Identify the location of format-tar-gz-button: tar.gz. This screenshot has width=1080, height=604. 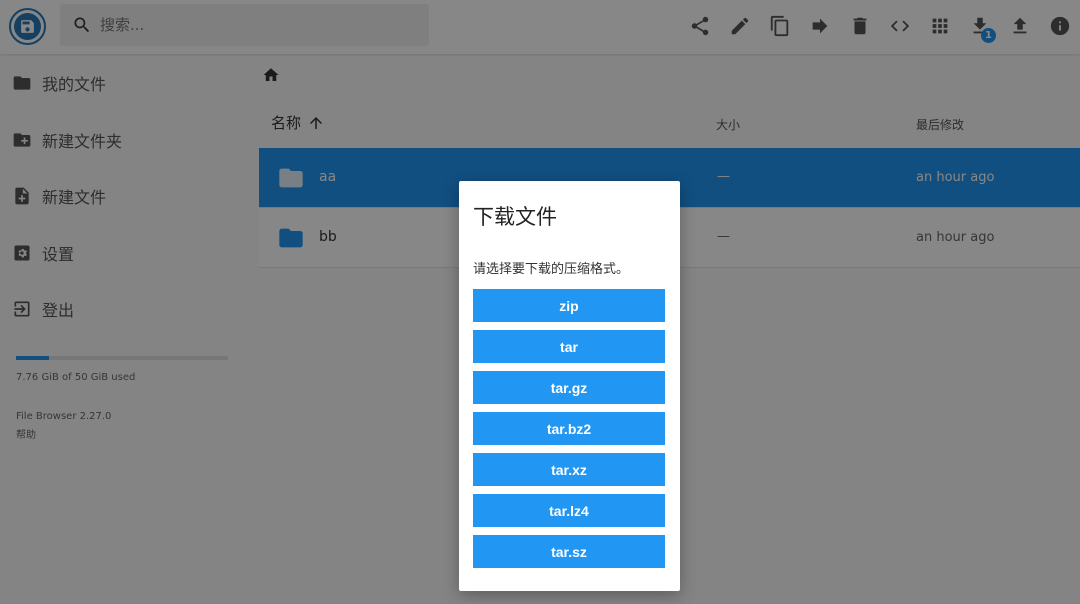
(569, 387).